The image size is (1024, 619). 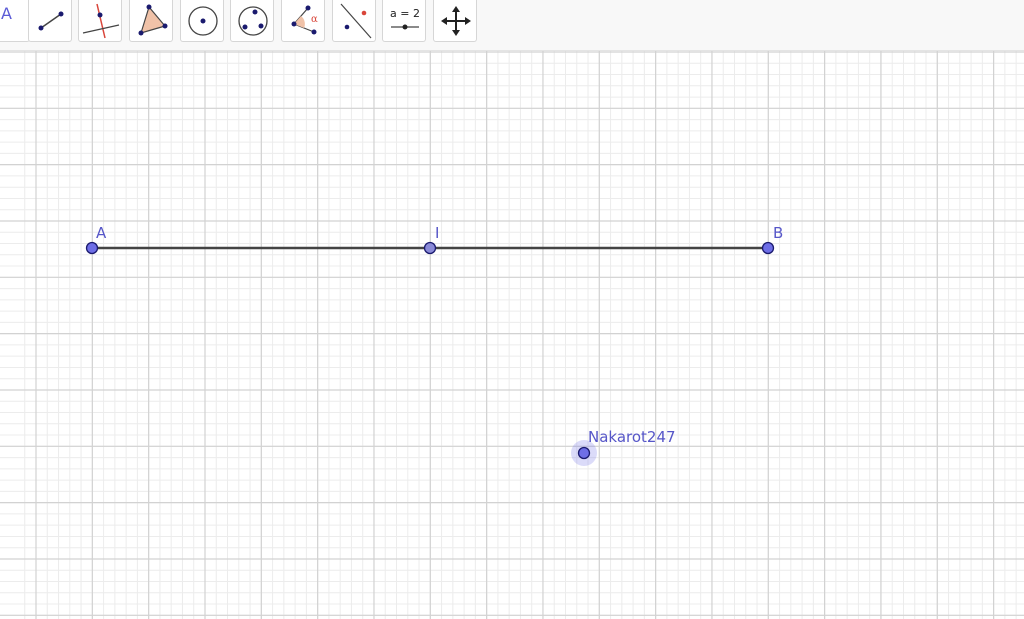 What do you see at coordinates (92, 248) in the screenshot?
I see `point-a` at bounding box center [92, 248].